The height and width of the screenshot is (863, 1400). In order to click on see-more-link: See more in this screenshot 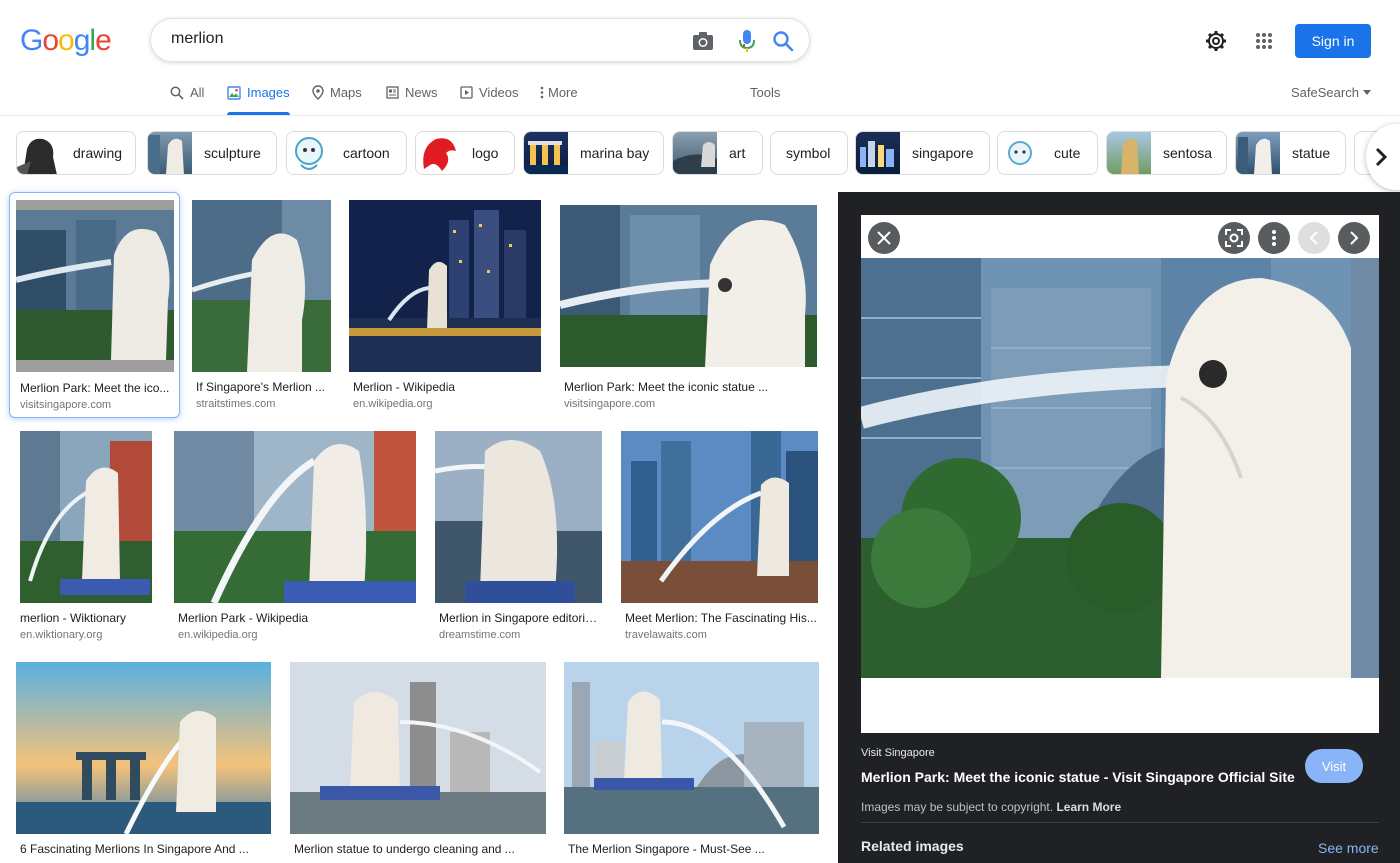, I will do `click(1348, 848)`.